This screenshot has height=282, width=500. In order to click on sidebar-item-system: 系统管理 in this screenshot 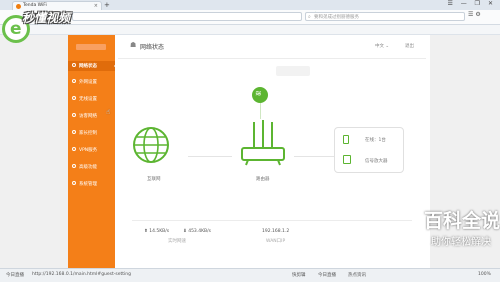, I will do `click(91, 184)`.